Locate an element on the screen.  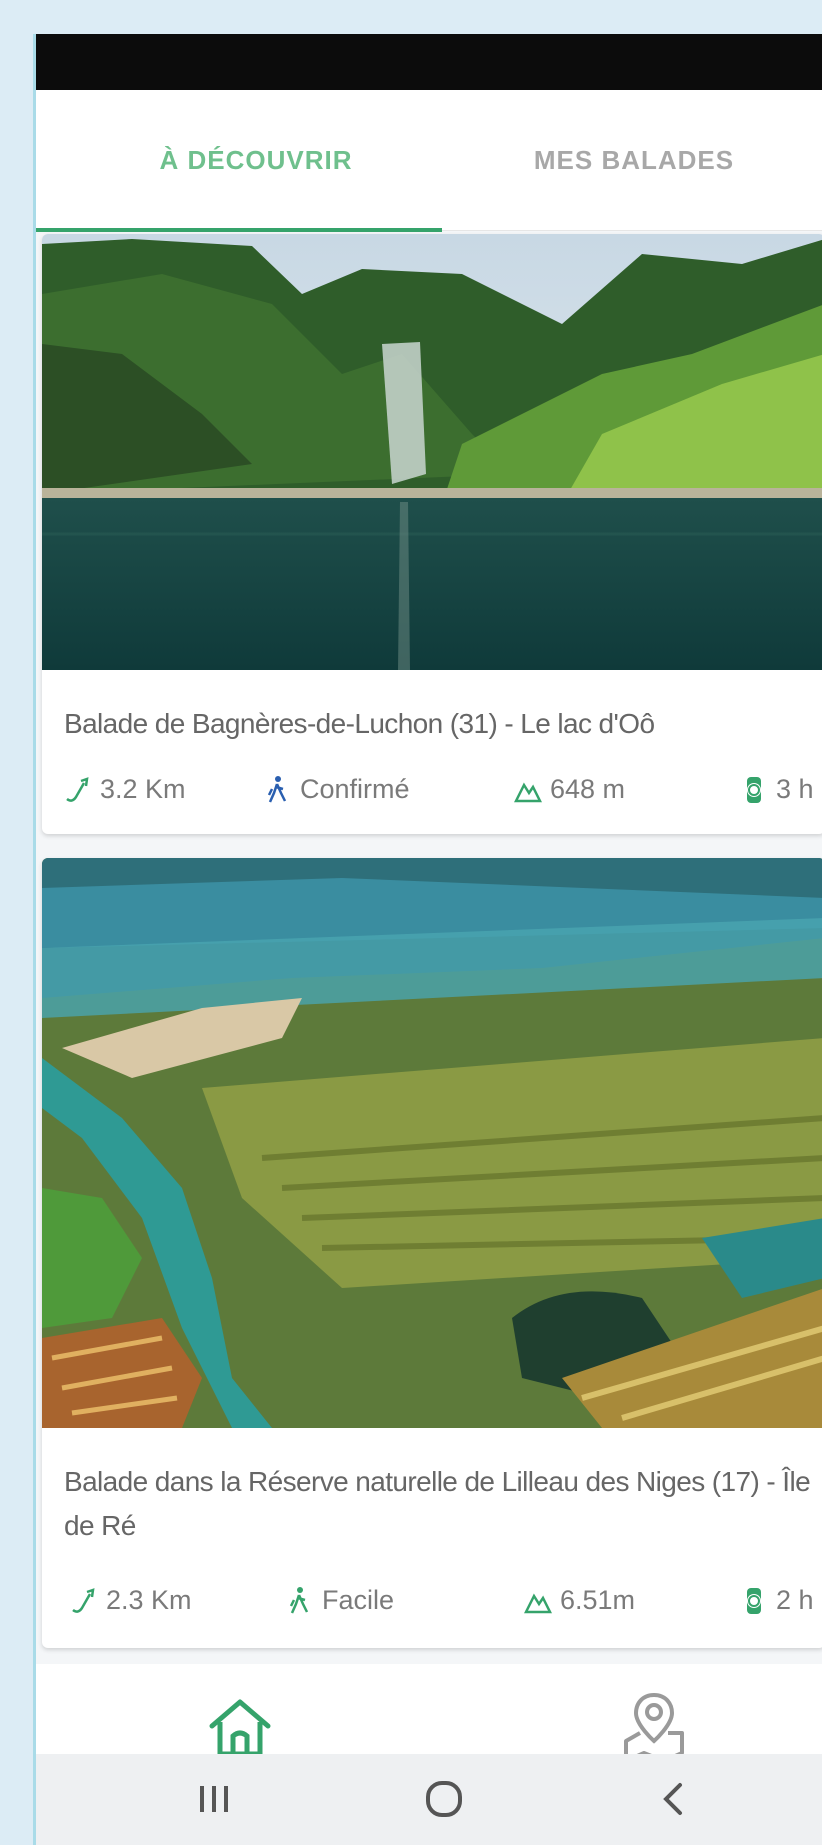
circle-home-icon is located at coordinates (444, 1799).